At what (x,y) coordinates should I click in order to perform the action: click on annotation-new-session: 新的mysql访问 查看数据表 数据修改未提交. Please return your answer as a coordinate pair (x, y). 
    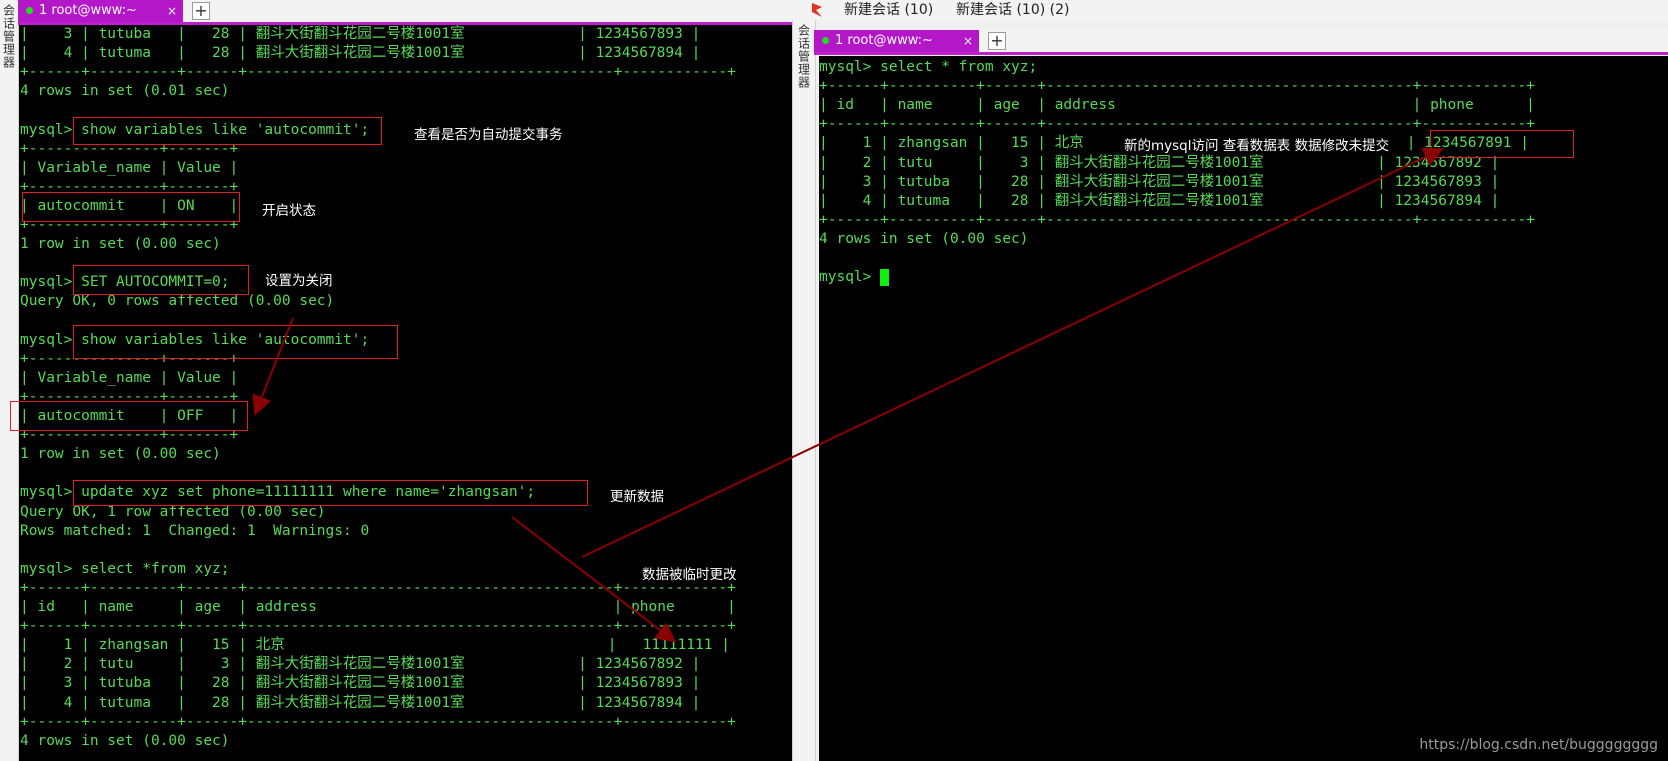
    Looking at the image, I should click on (1257, 146).